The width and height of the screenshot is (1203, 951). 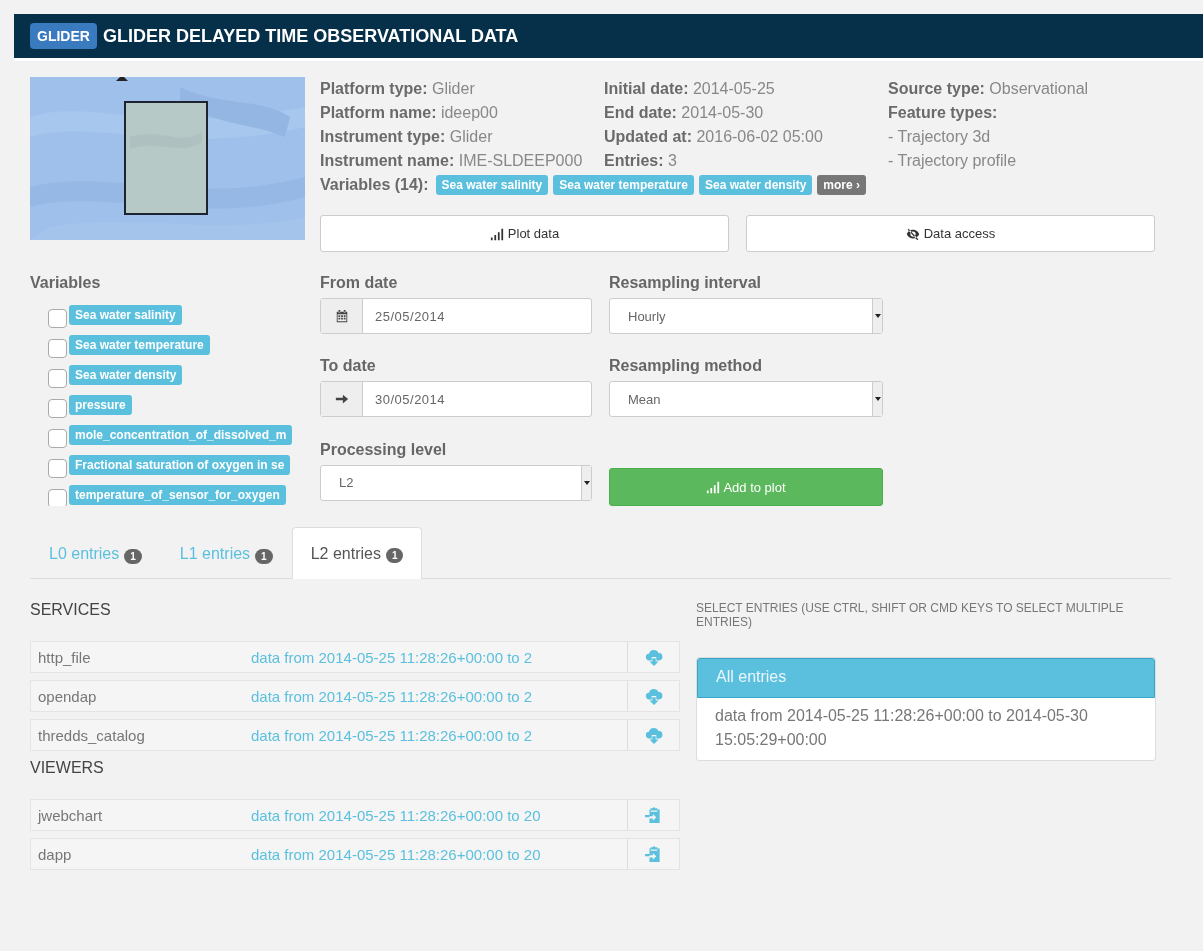 I want to click on dropdown: Mean, so click(x=746, y=399).